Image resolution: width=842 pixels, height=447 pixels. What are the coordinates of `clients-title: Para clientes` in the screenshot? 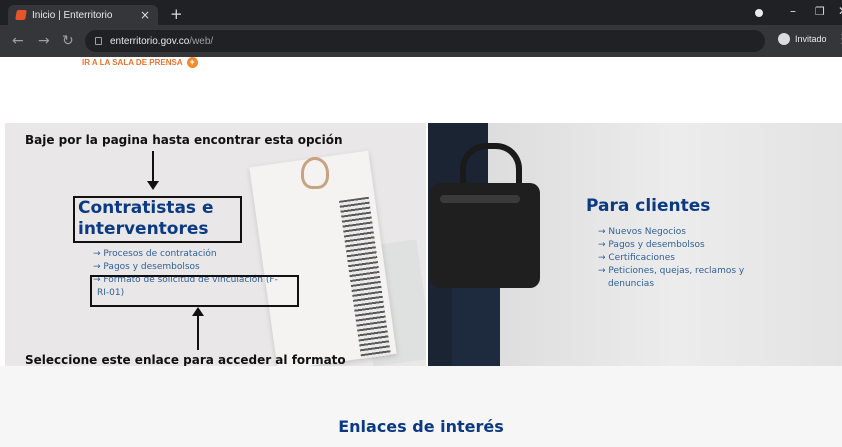 It's located at (648, 206).